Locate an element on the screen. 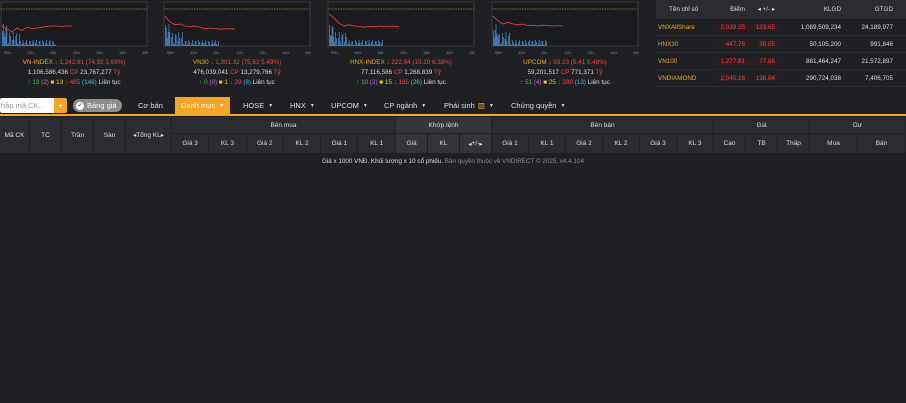 Image resolution: width=906 pixels, height=403 pixels. toolbar-divider is located at coordinates (453, 115).